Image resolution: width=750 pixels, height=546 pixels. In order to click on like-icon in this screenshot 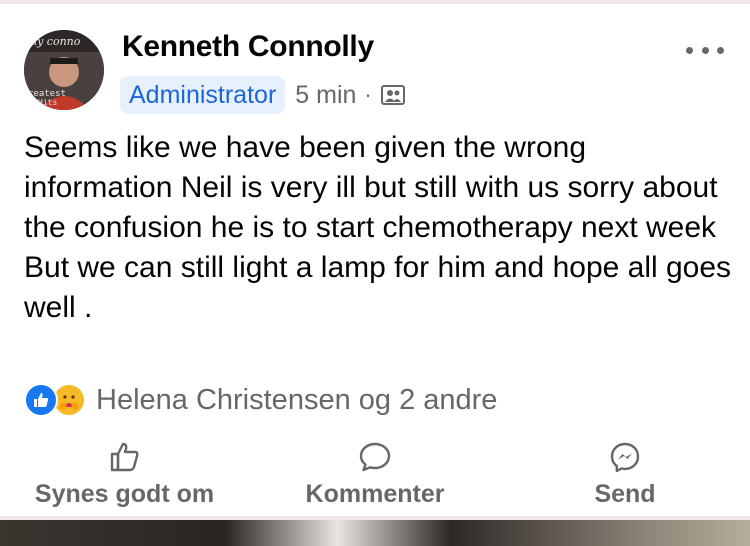, I will do `click(41, 400)`.